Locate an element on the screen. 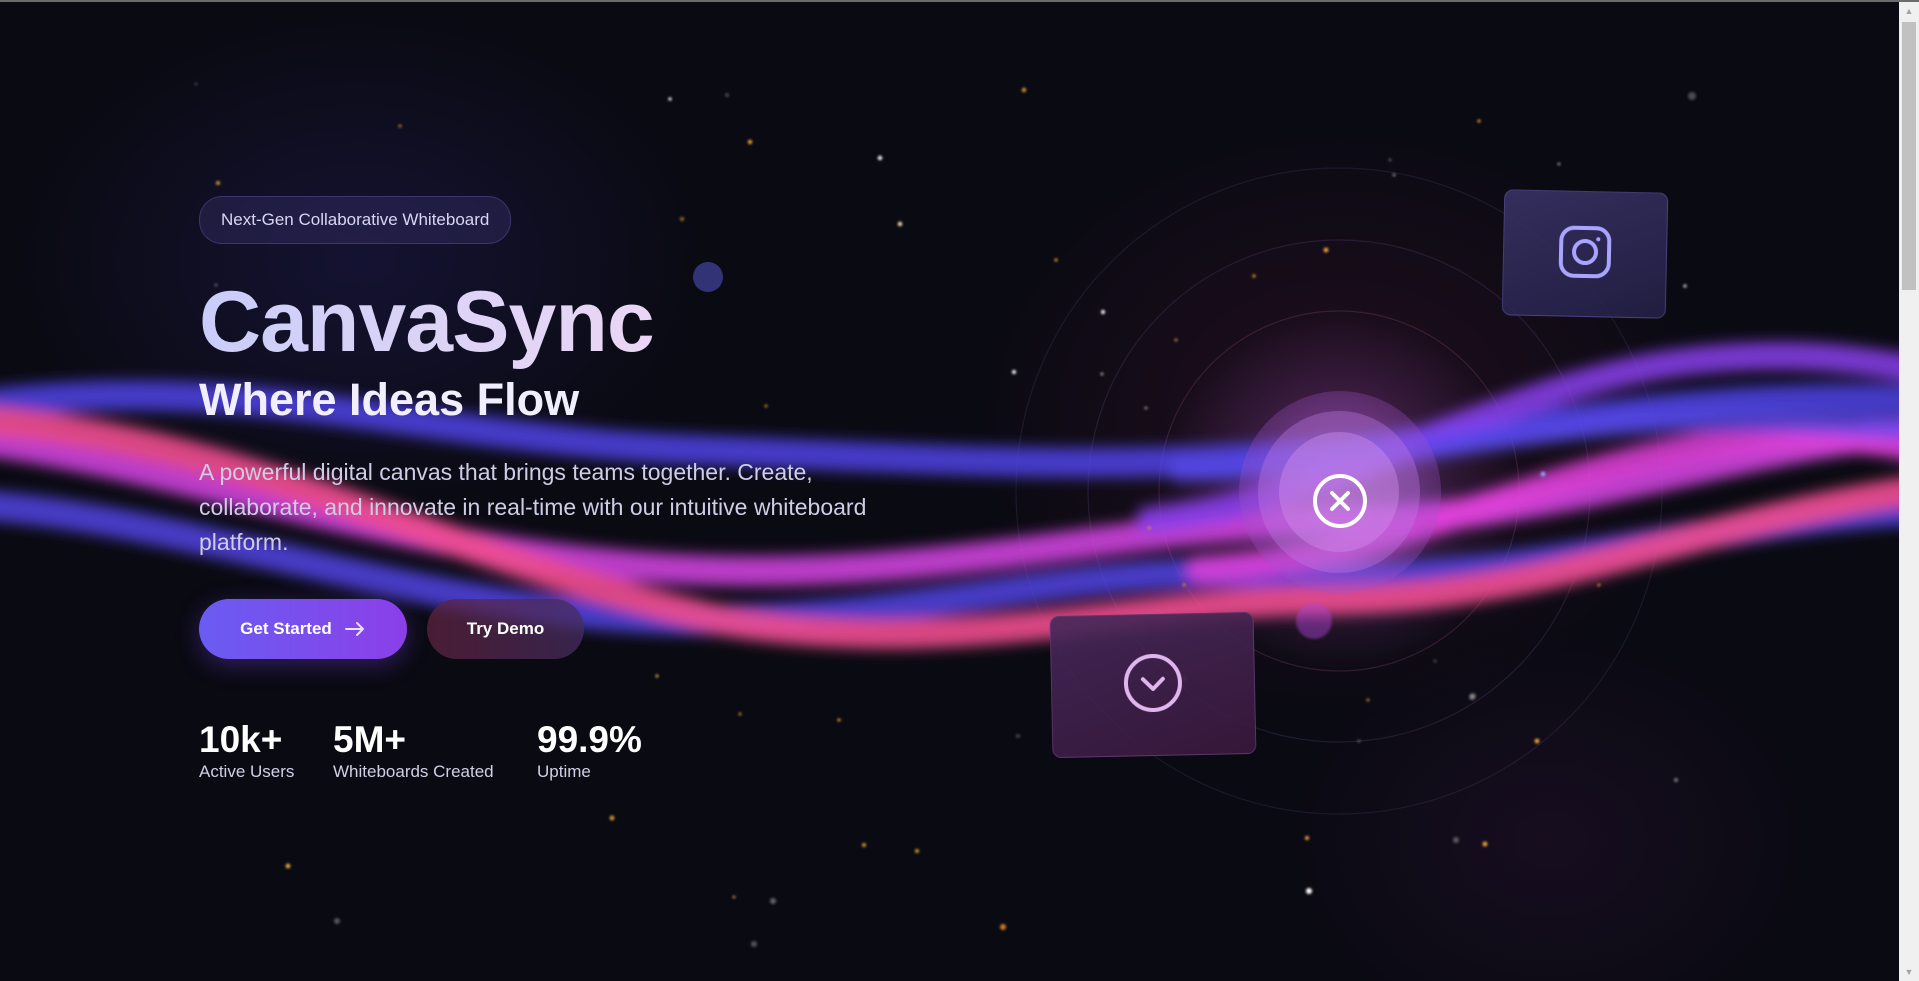  hero-subtitle: Where Ideas Flow is located at coordinates (389, 399).